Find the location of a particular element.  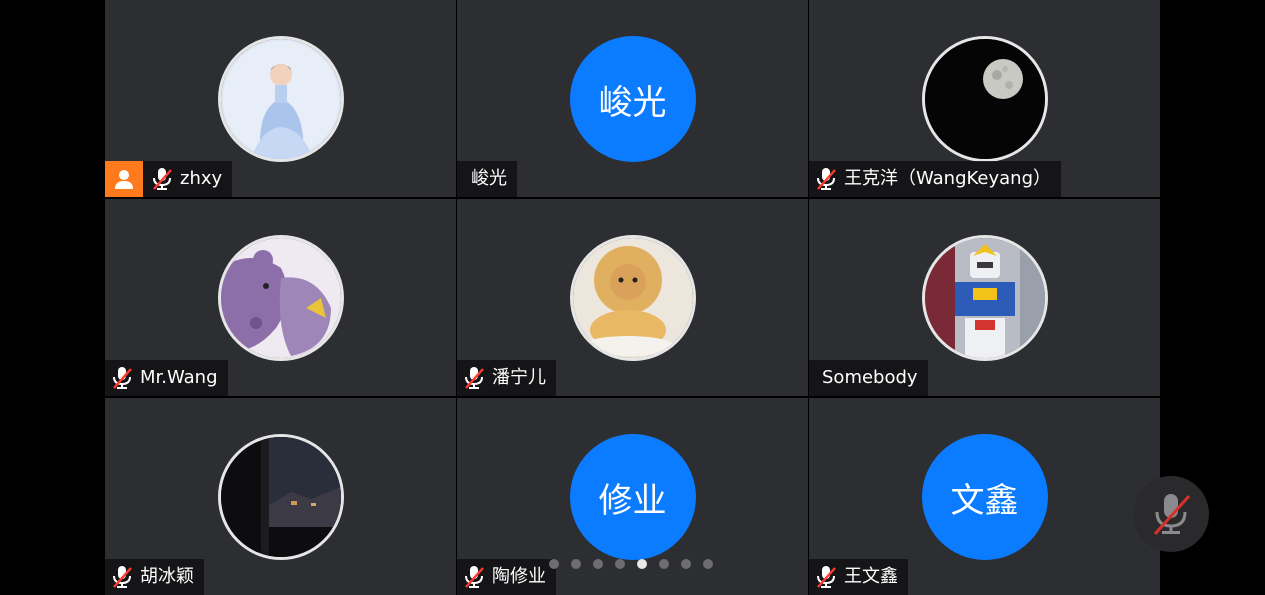

participant-nametag: Somebody is located at coordinates (868, 378).